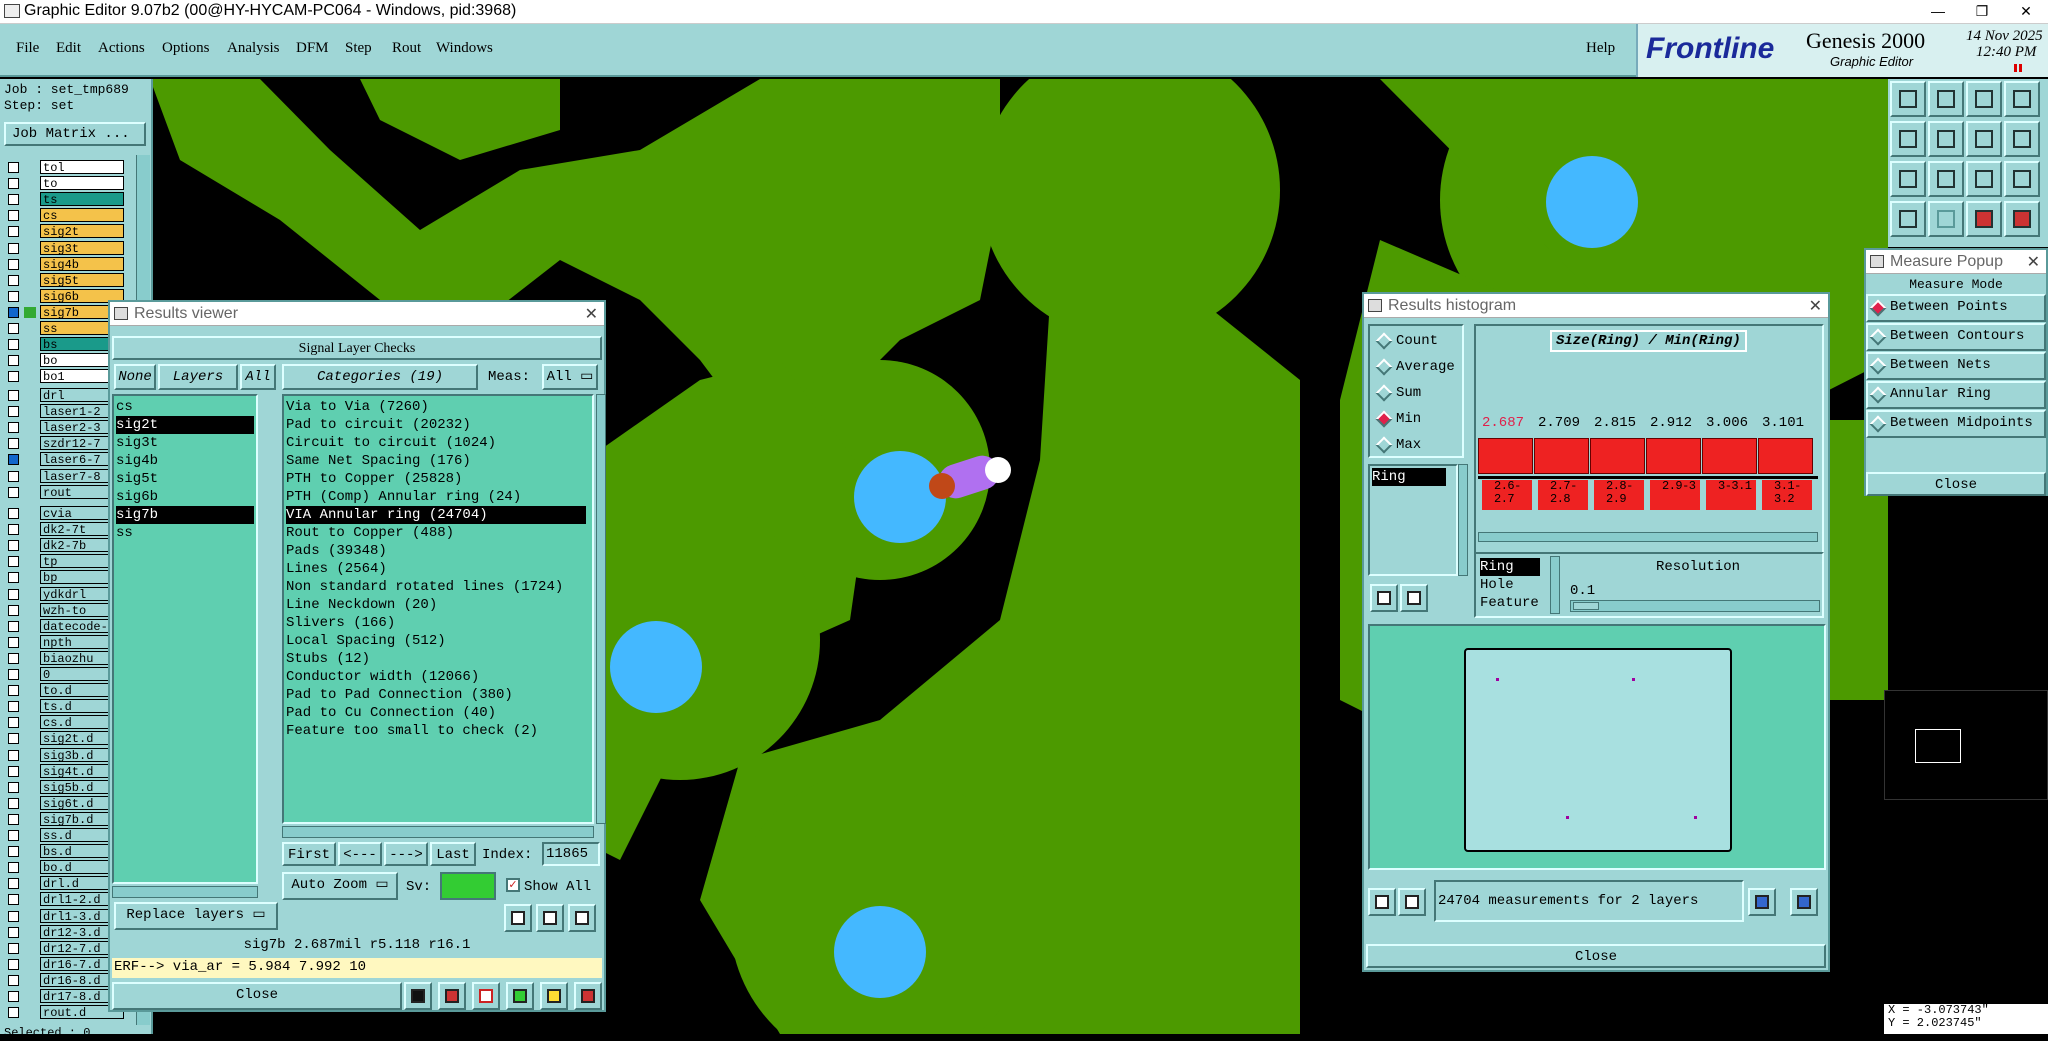 The image size is (2048, 1041). I want to click on meas-select: All ▭, so click(570, 377).